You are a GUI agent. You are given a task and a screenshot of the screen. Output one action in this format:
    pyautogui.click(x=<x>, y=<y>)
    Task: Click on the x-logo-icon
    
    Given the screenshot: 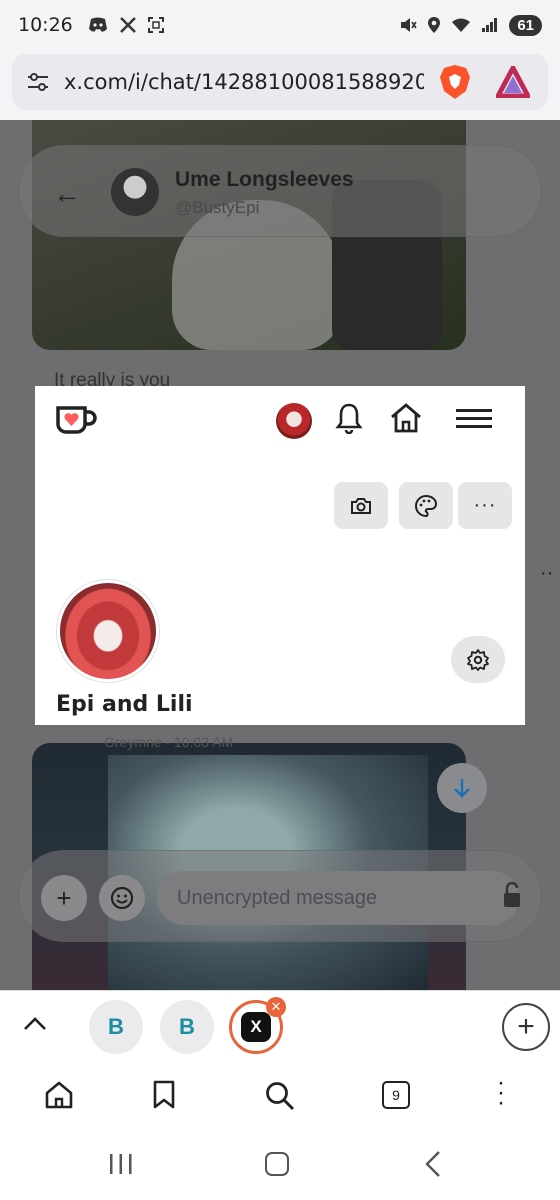 What is the action you would take?
    pyautogui.click(x=127, y=25)
    